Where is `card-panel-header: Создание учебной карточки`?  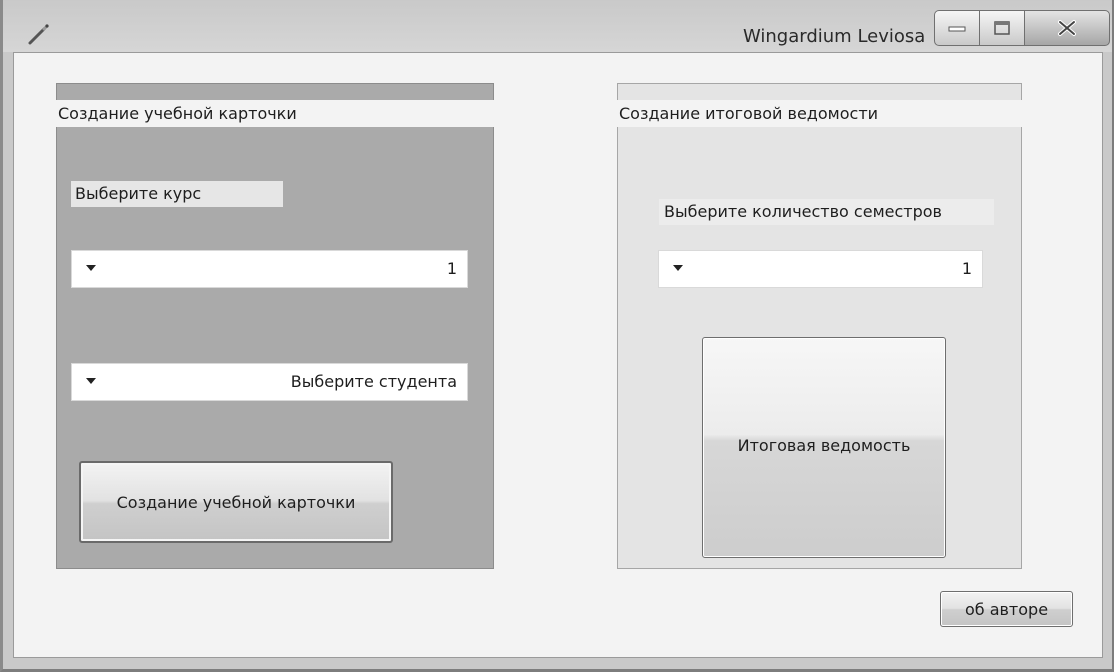
card-panel-header: Создание учебной карточки is located at coordinates (275, 113).